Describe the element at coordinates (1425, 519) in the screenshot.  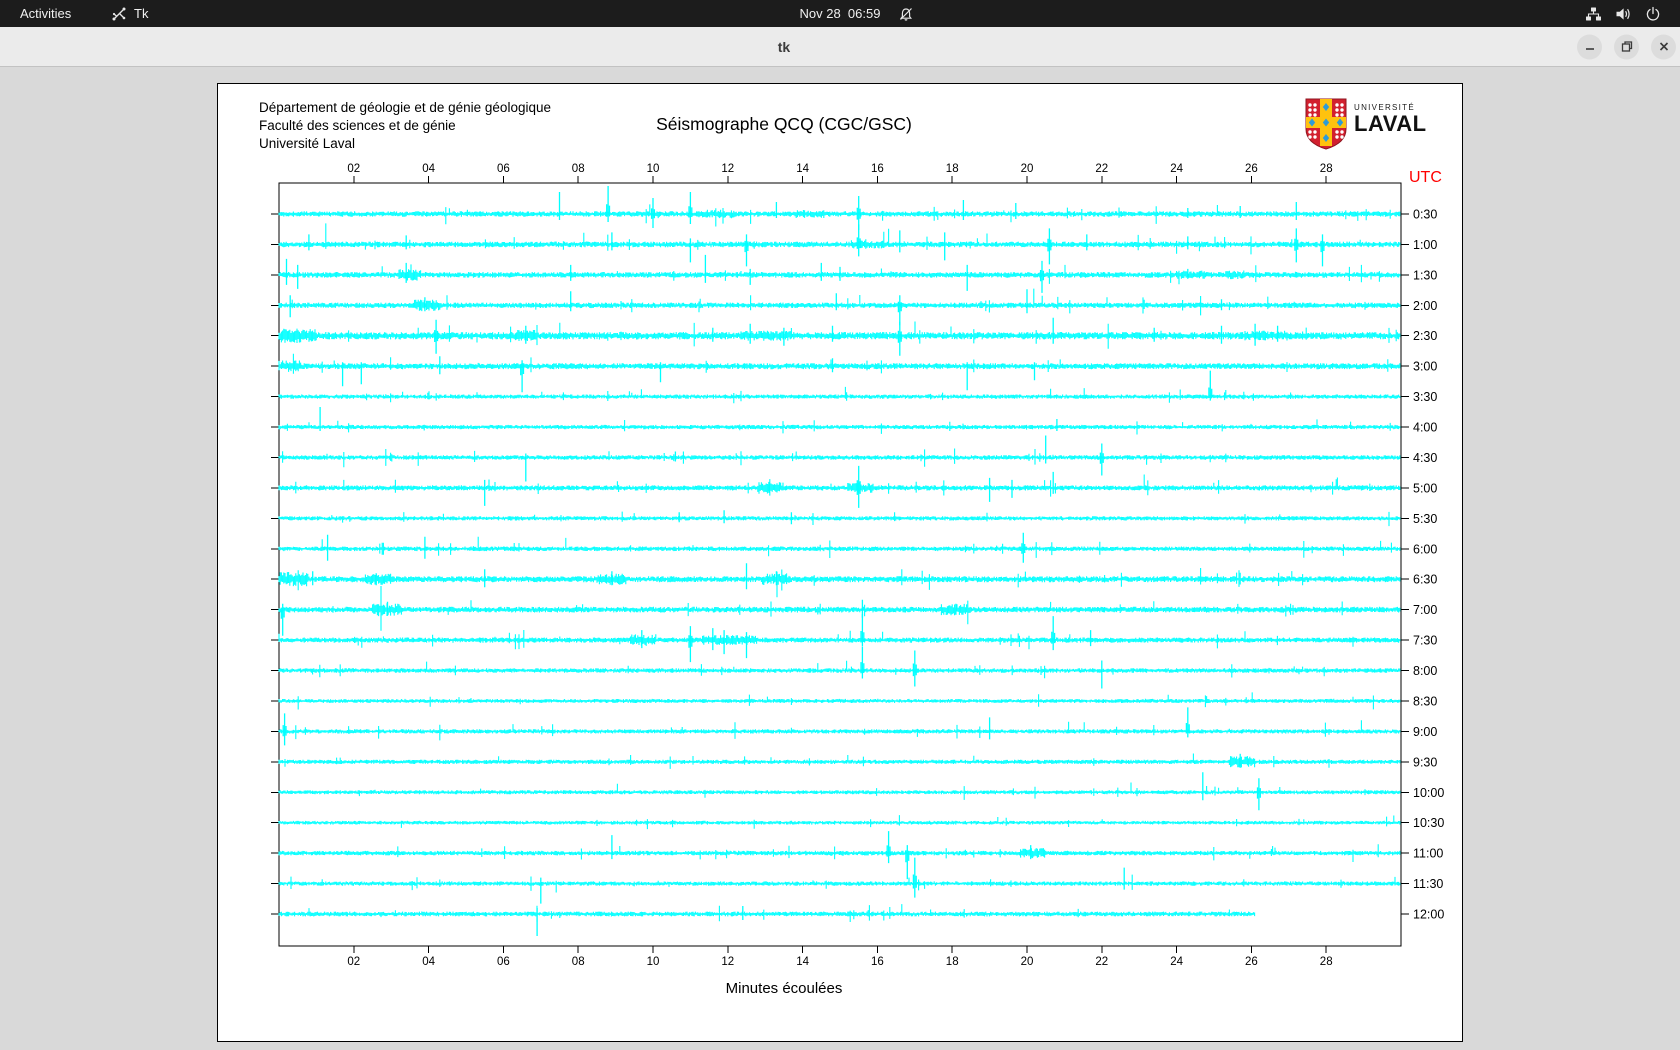
I see `row-time-label: 5:30` at that location.